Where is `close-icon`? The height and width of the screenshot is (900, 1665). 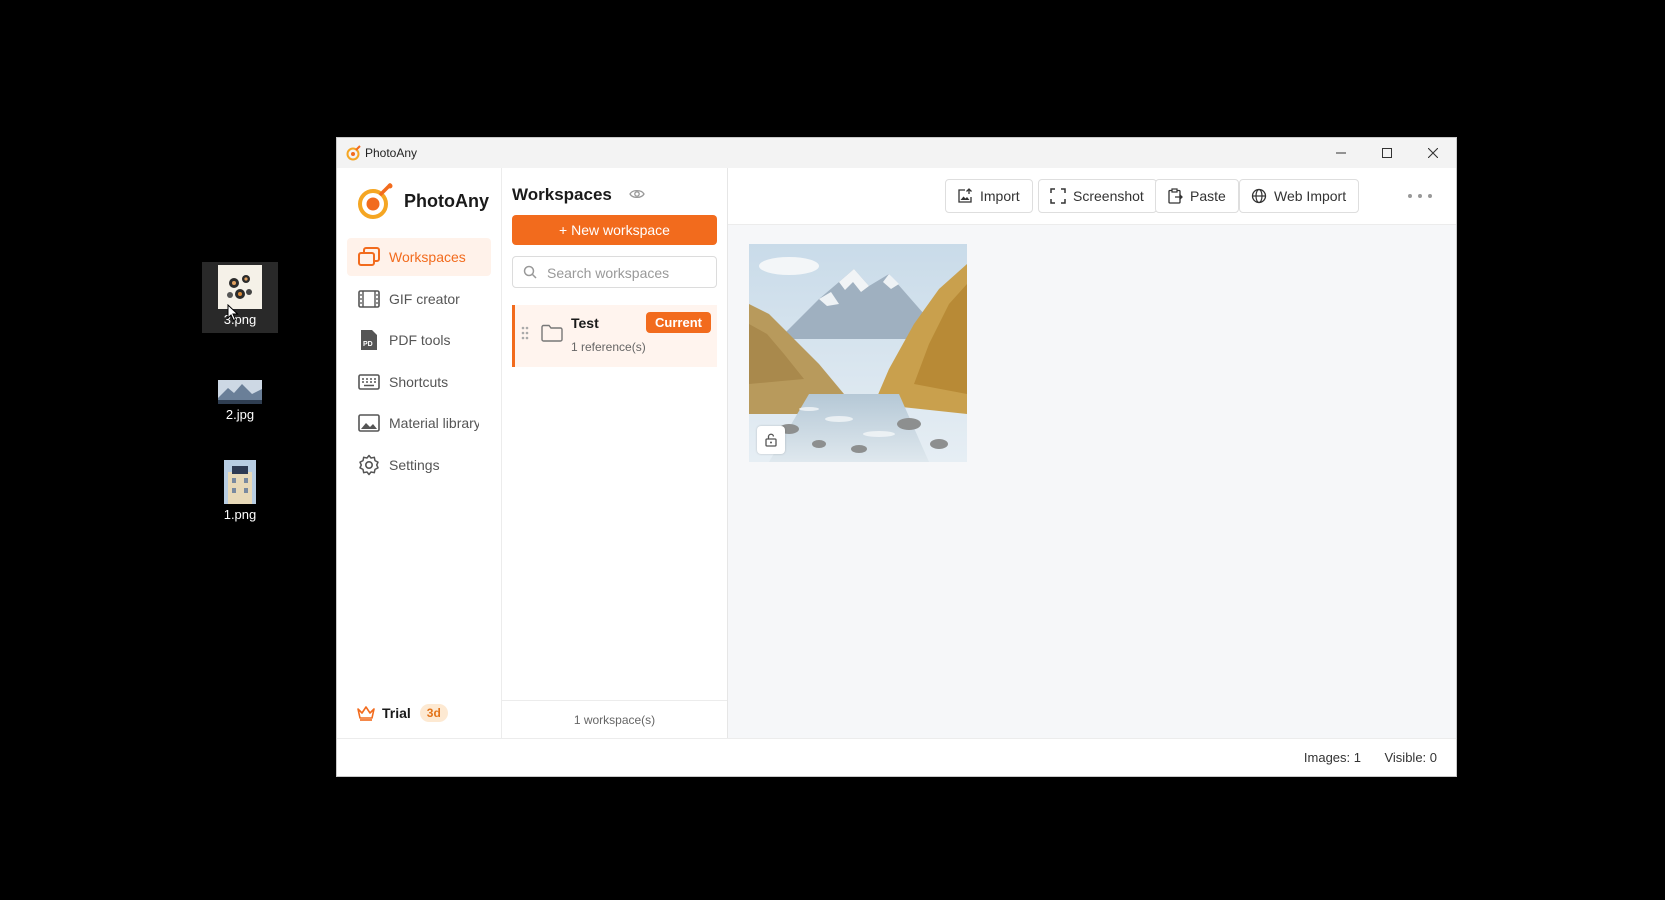
close-icon is located at coordinates (1433, 153).